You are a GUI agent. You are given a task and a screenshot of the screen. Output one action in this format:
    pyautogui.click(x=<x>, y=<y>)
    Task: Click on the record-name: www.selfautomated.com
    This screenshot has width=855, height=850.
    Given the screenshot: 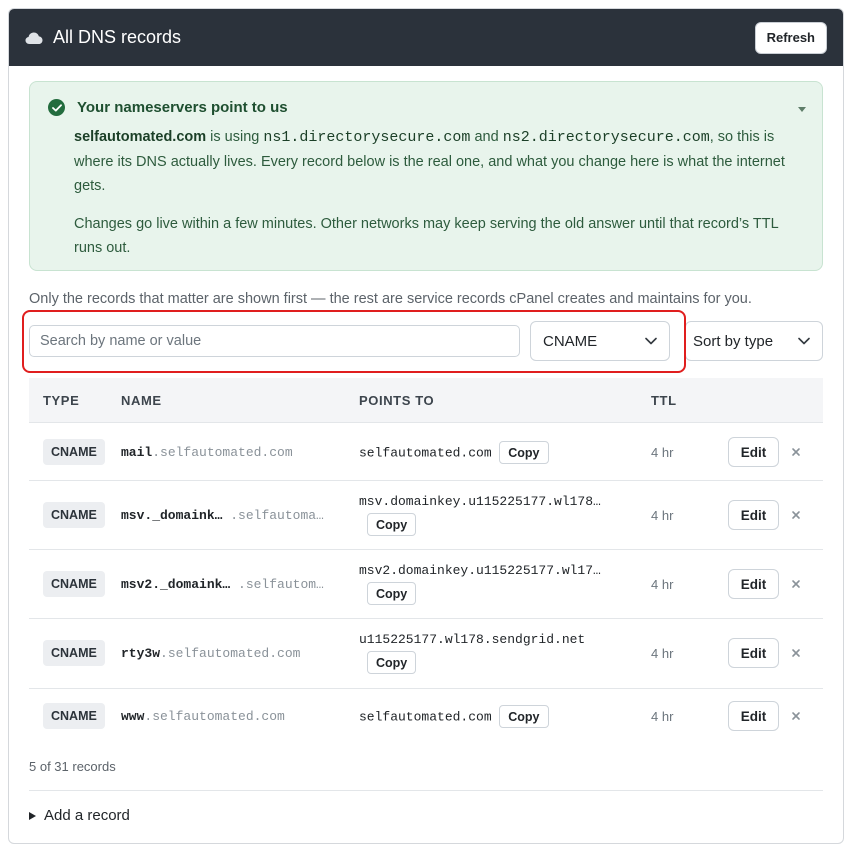 What is the action you would take?
    pyautogui.click(x=203, y=716)
    